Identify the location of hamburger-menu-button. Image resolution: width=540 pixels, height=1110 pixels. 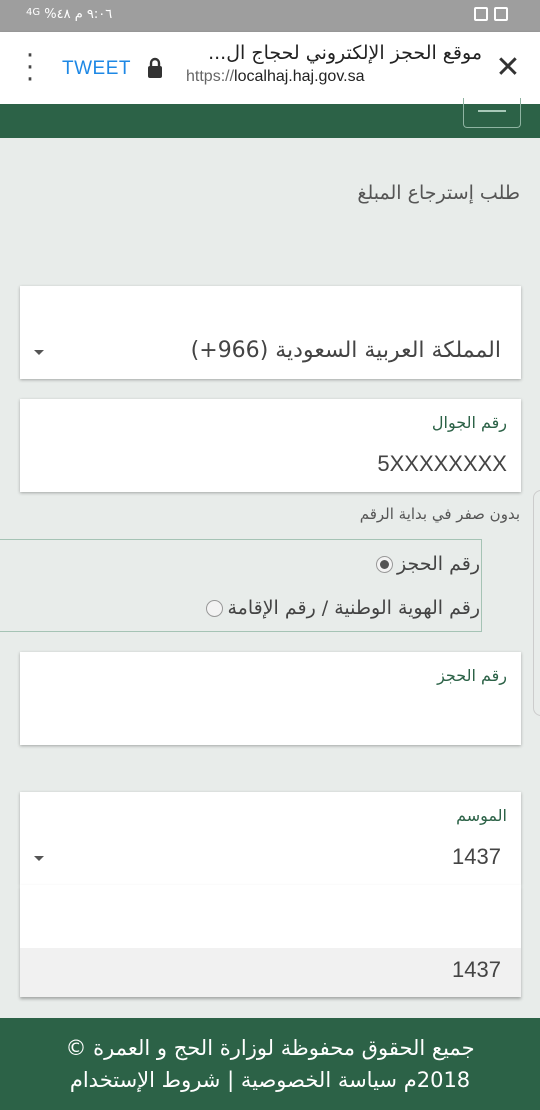
(492, 113).